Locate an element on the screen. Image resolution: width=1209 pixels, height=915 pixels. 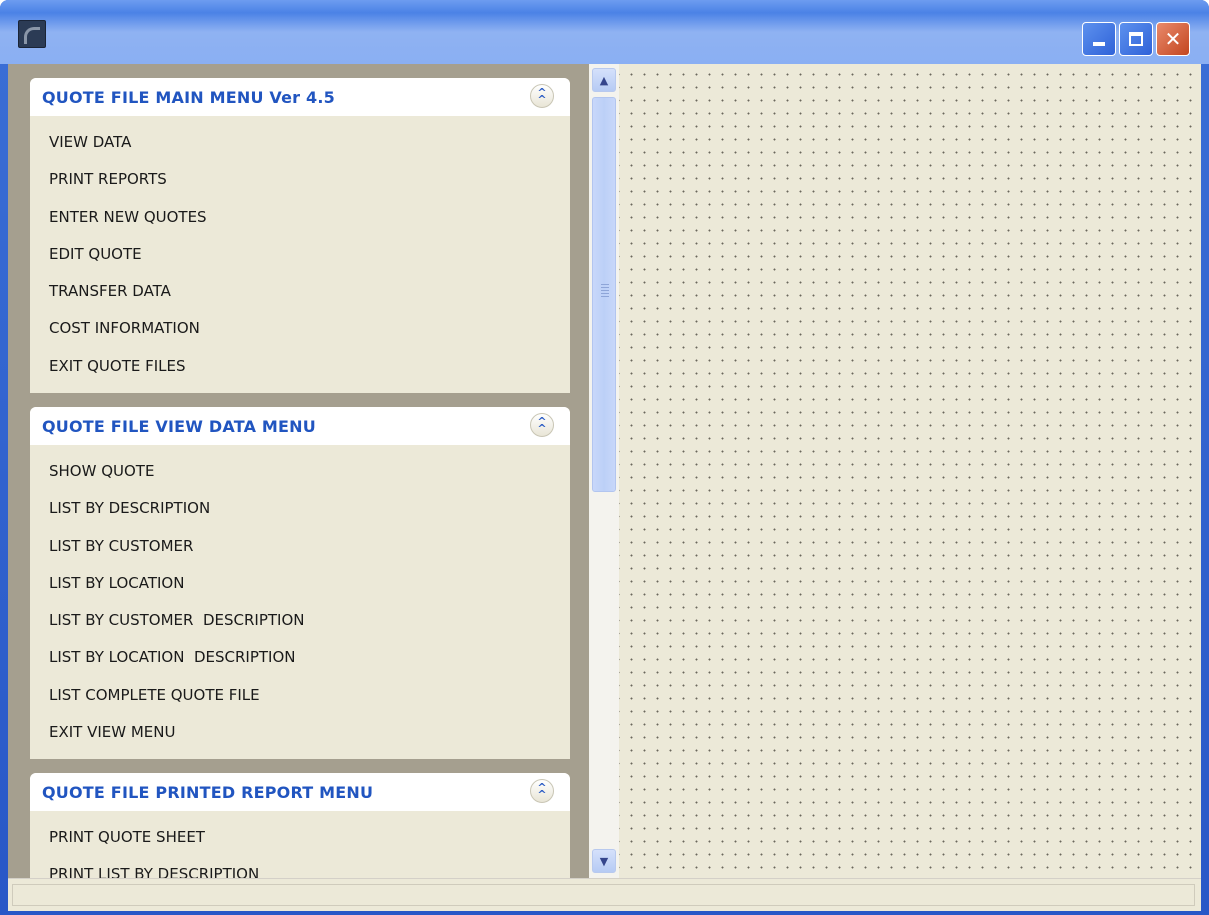
scrollbar-thumb is located at coordinates (604, 294).